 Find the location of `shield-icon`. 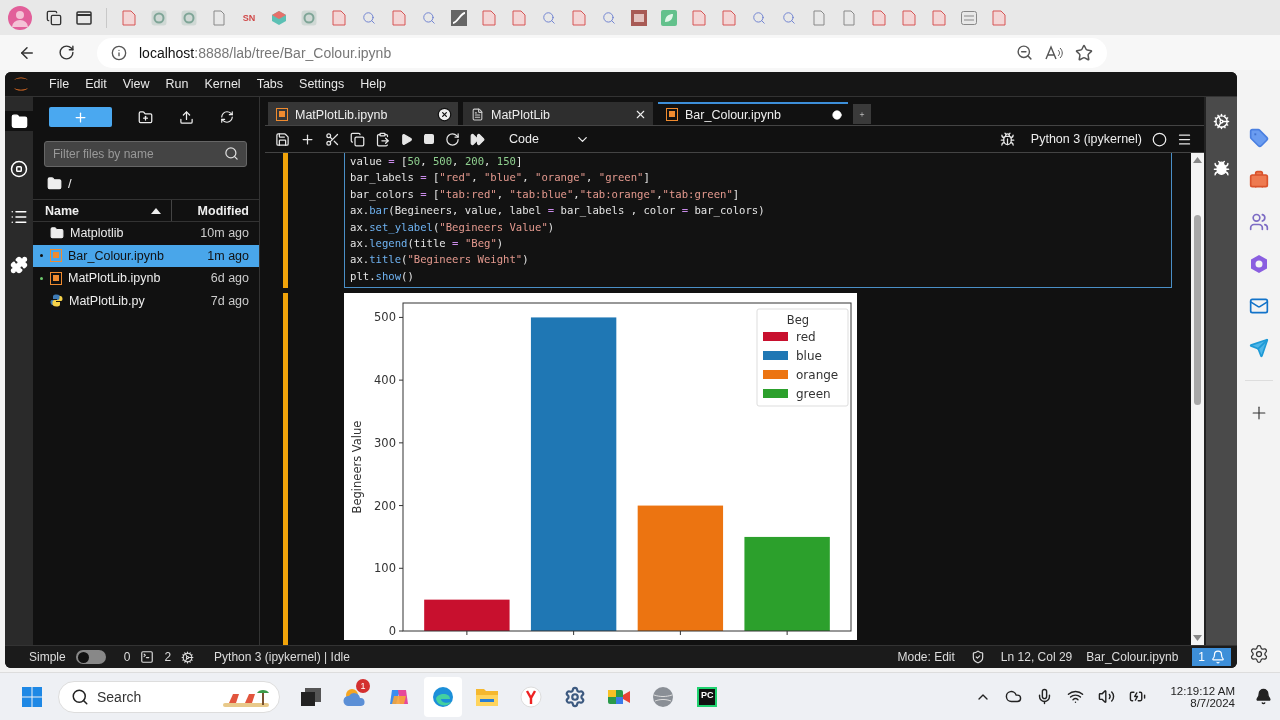

shield-icon is located at coordinates (977, 657).